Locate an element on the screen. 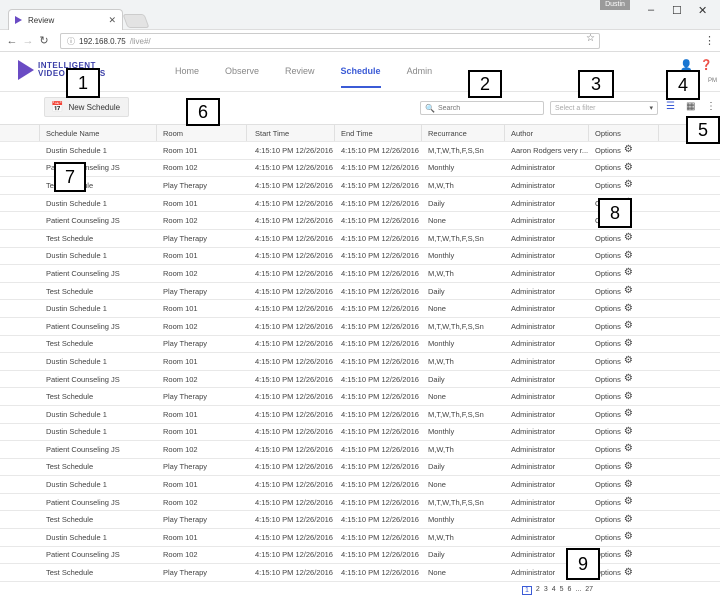 This screenshot has height=600, width=720. nav-review: Review is located at coordinates (300, 77).